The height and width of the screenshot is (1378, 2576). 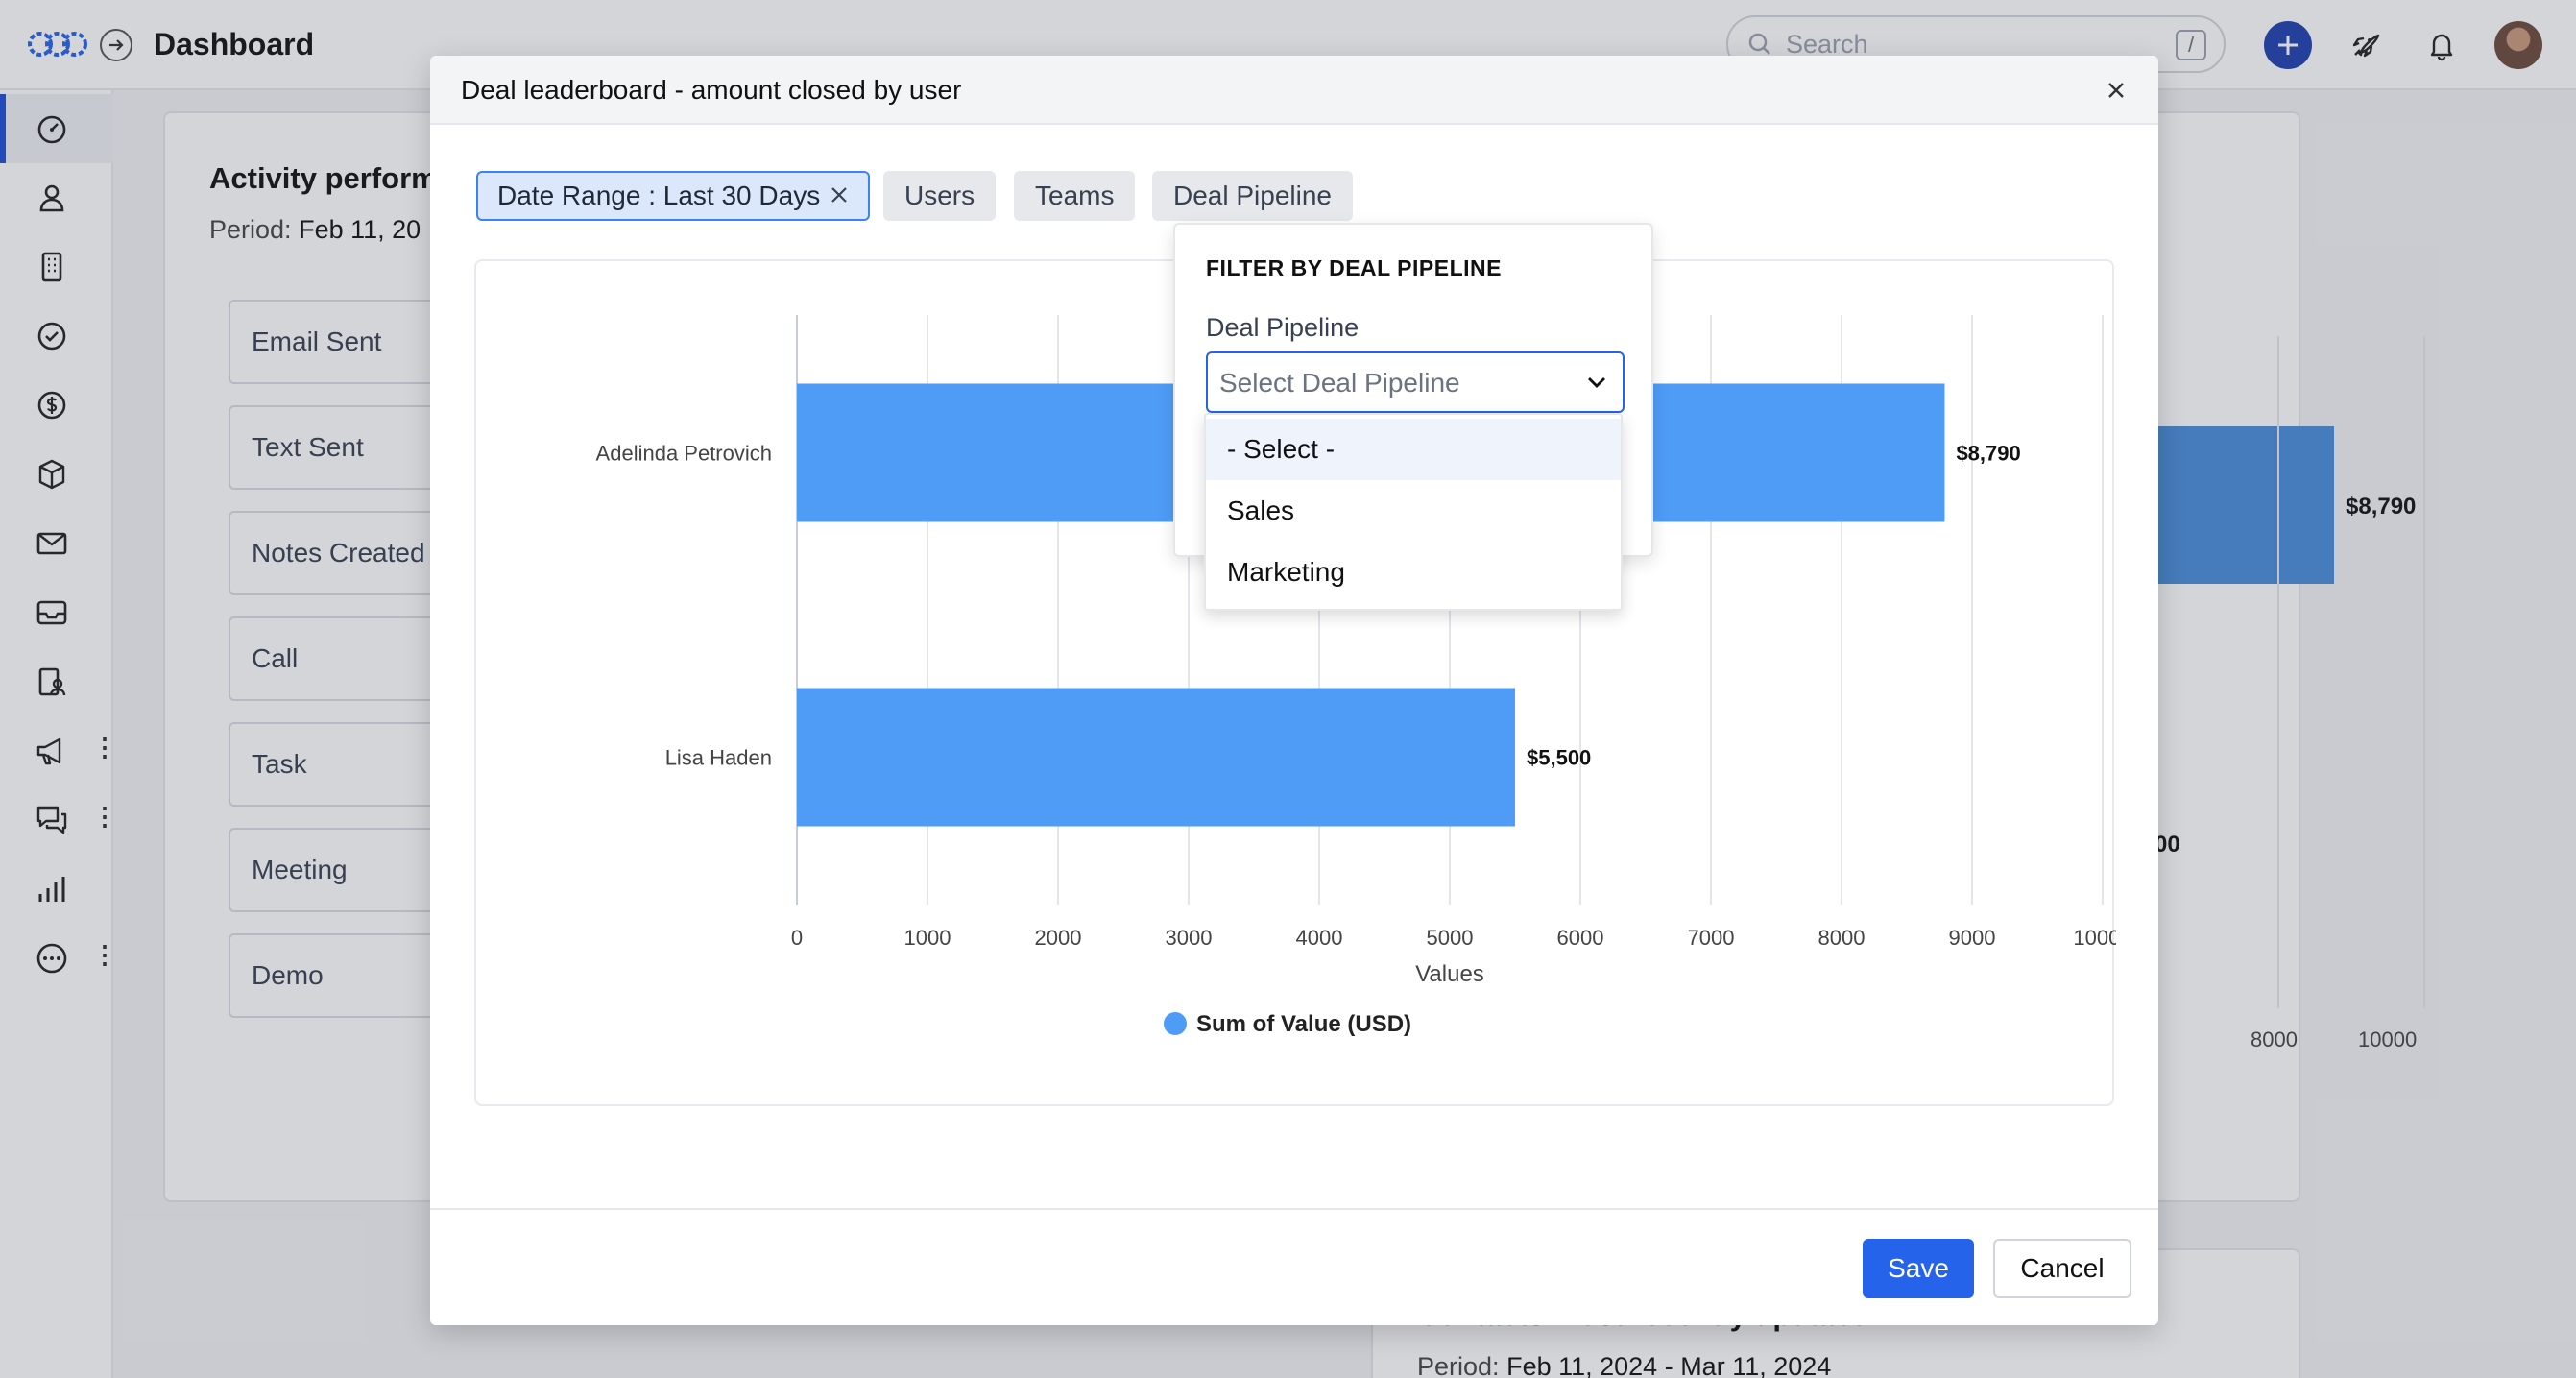 What do you see at coordinates (1354, 267) in the screenshot?
I see `popover-title: FILTER BY DEAL PIPELINE` at bounding box center [1354, 267].